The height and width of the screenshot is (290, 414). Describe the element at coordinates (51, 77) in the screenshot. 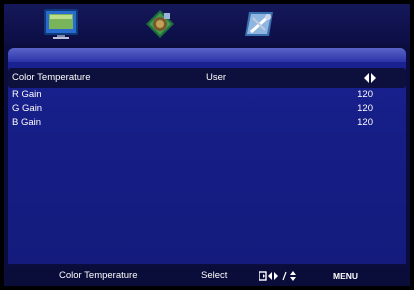

I see `color-temperature-label: Color Temperature` at that location.